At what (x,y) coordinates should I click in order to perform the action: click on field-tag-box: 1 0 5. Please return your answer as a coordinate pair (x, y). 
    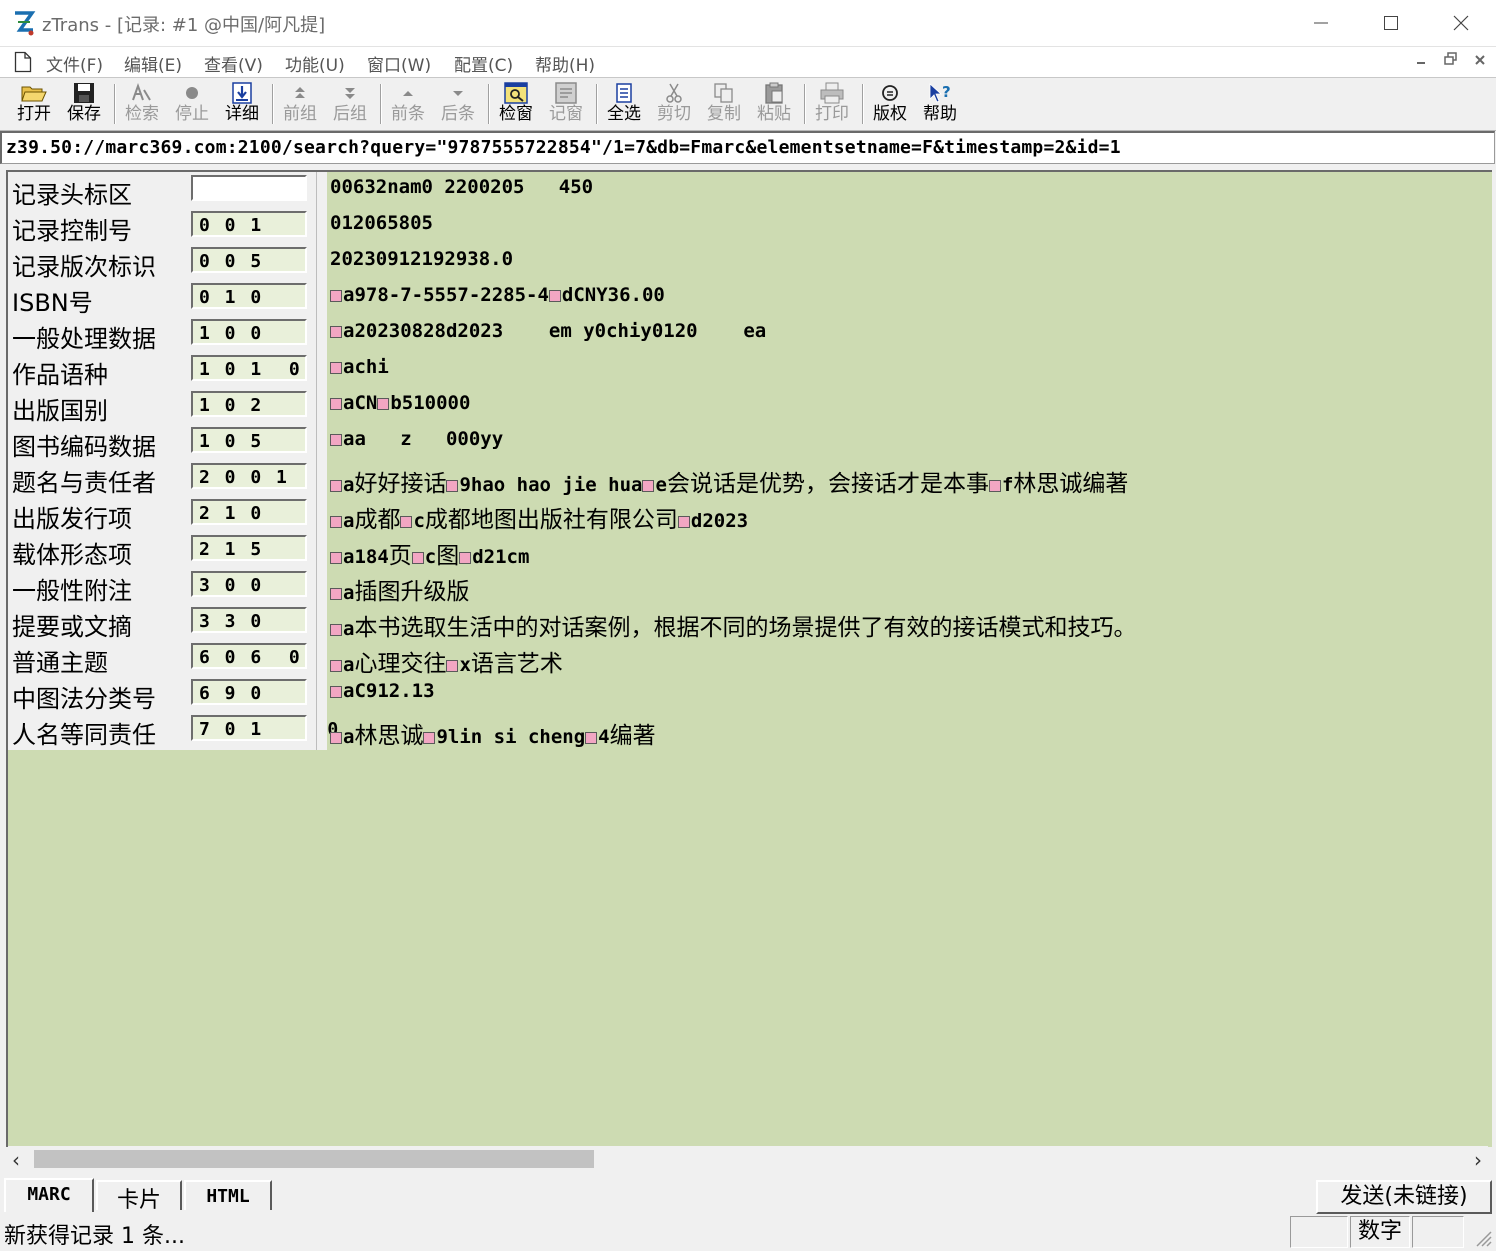
    Looking at the image, I should click on (249, 440).